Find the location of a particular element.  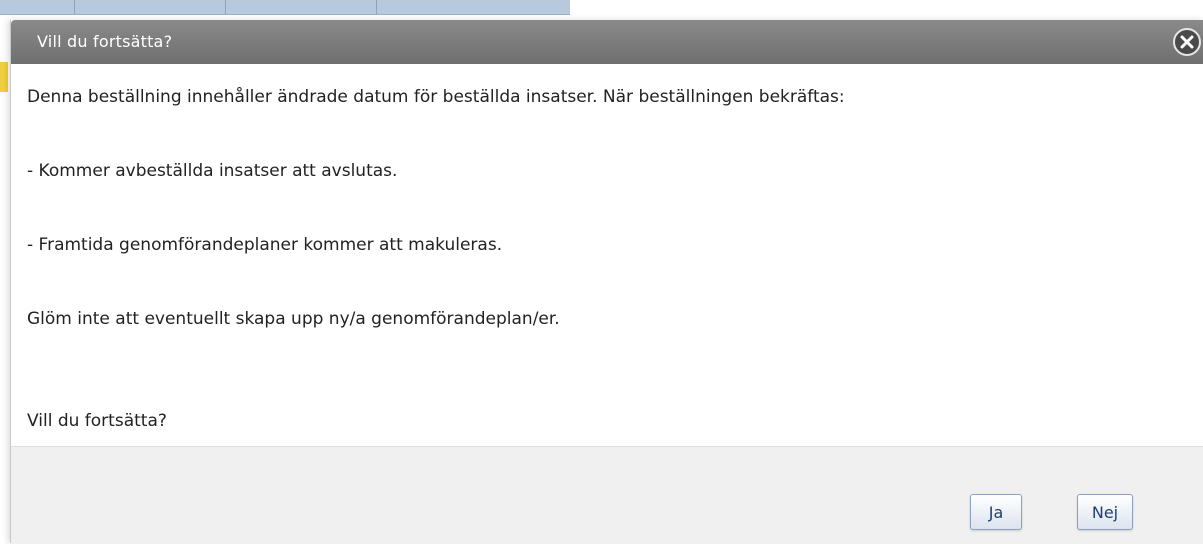

background-tab-strip is located at coordinates (285, 7).